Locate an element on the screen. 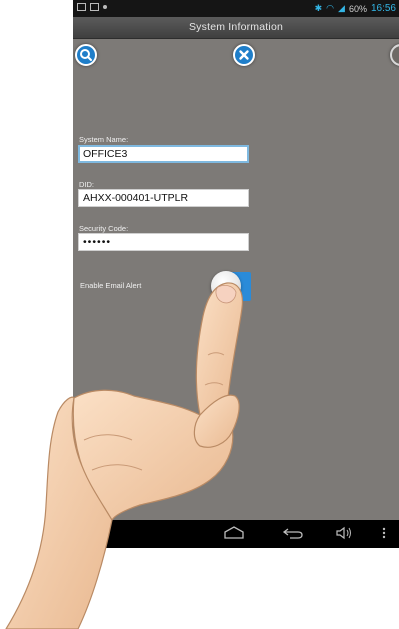  system-name-field: OFFICE3 is located at coordinates (163, 154).